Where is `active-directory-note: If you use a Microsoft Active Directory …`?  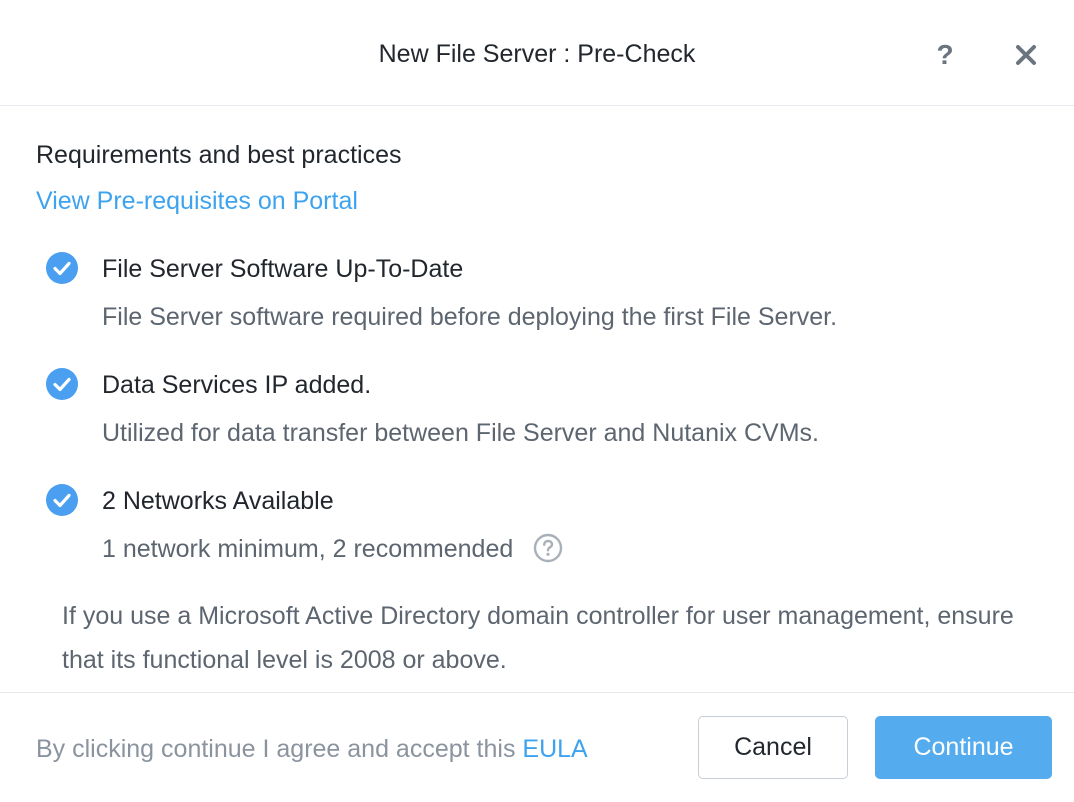
active-directory-note: If you use a Microsoft Active Directory … is located at coordinates (538, 638).